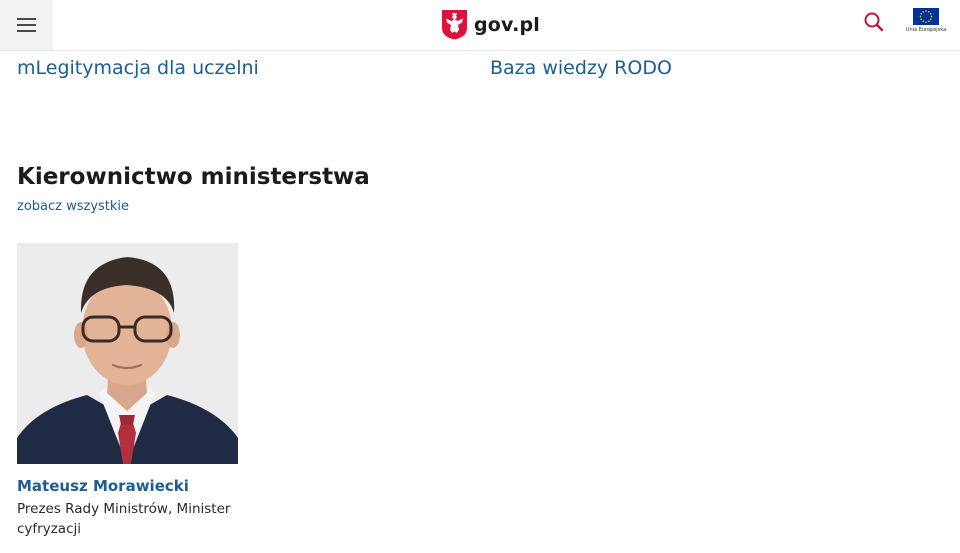 Image resolution: width=960 pixels, height=553 pixels. Describe the element at coordinates (103, 486) in the screenshot. I see `person-name: Mateusz Morawiecki` at that location.